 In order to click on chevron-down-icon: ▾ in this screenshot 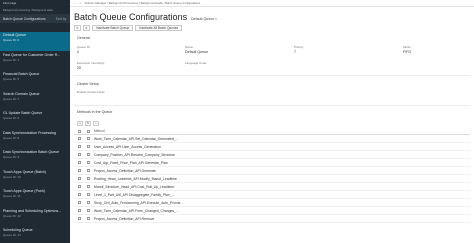, I will do `click(216, 19)`.